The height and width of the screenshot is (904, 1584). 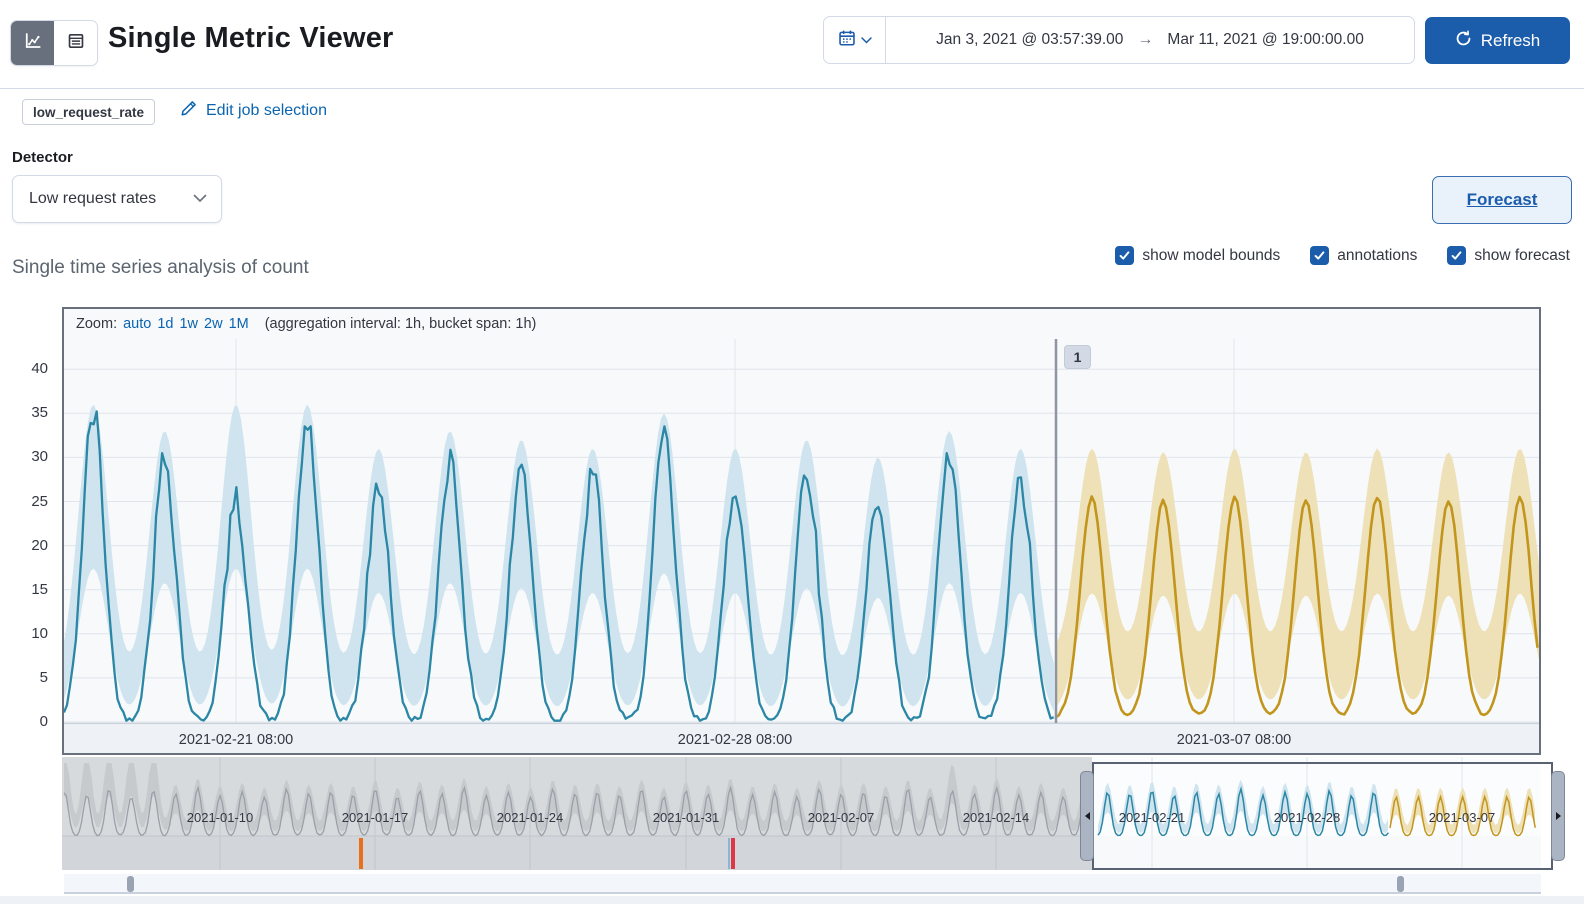 I want to click on zoom-option-2w: 2w, so click(x=213, y=324).